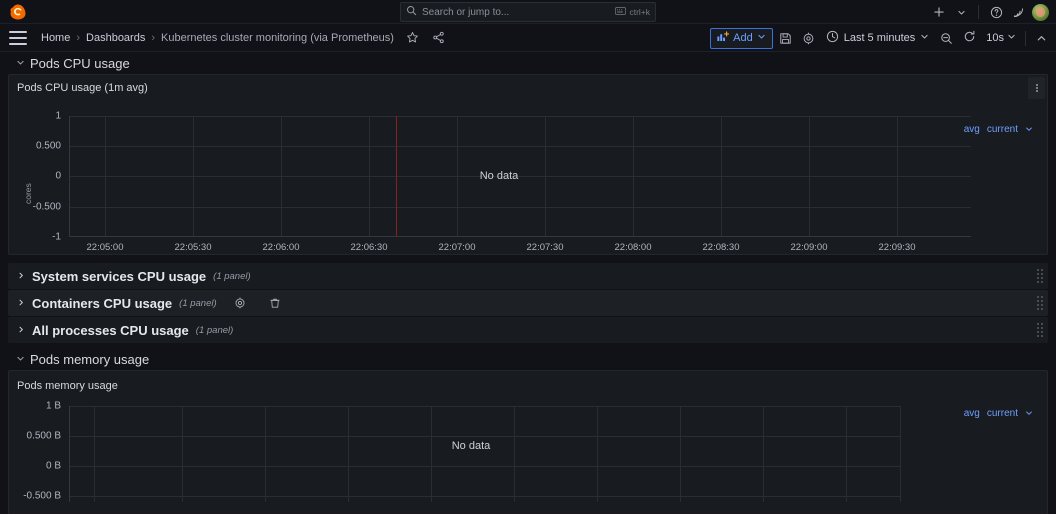 Image resolution: width=1056 pixels, height=514 pixels. Describe the element at coordinates (1018, 12) in the screenshot. I see `rss-icon` at that location.